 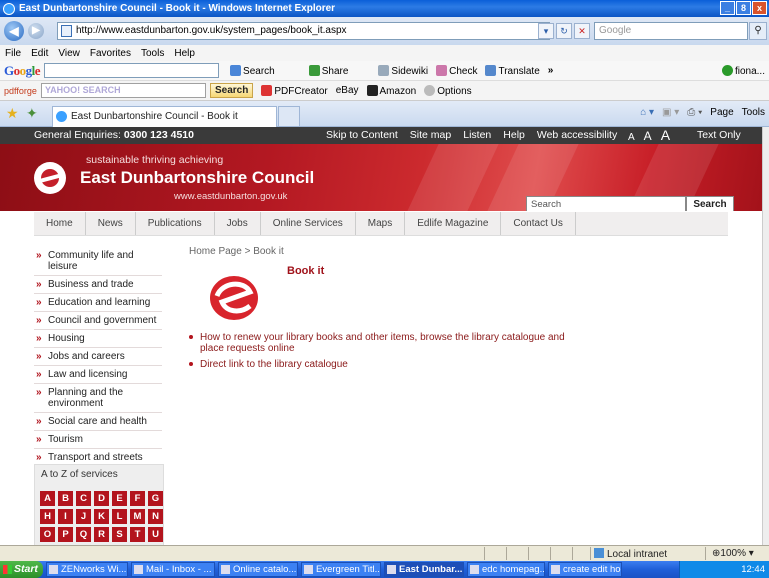 I want to click on az-letter-i: I, so click(x=65, y=516).